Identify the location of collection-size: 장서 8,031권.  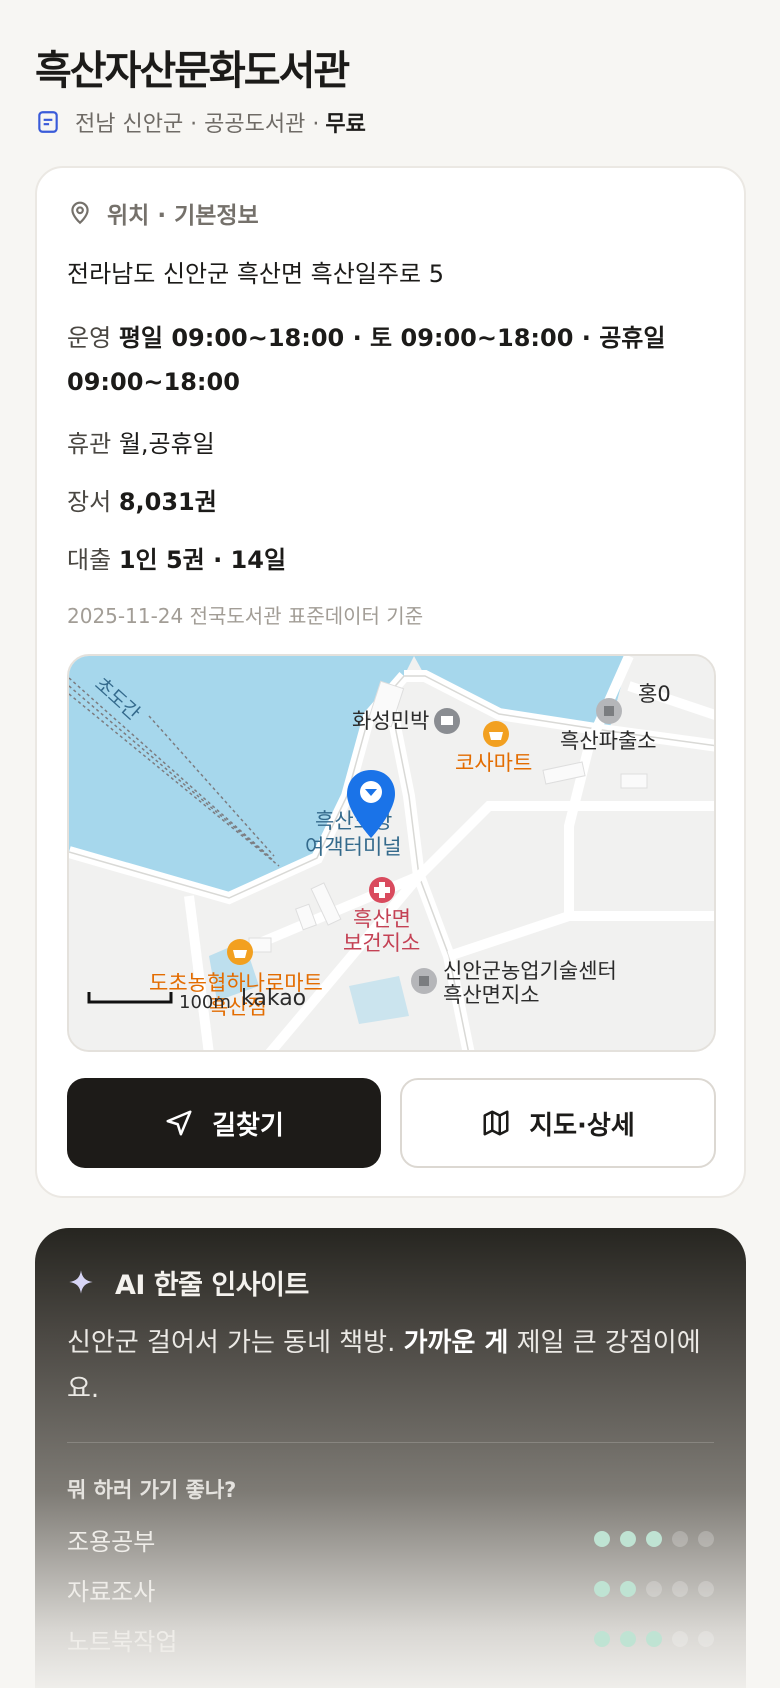
(142, 499).